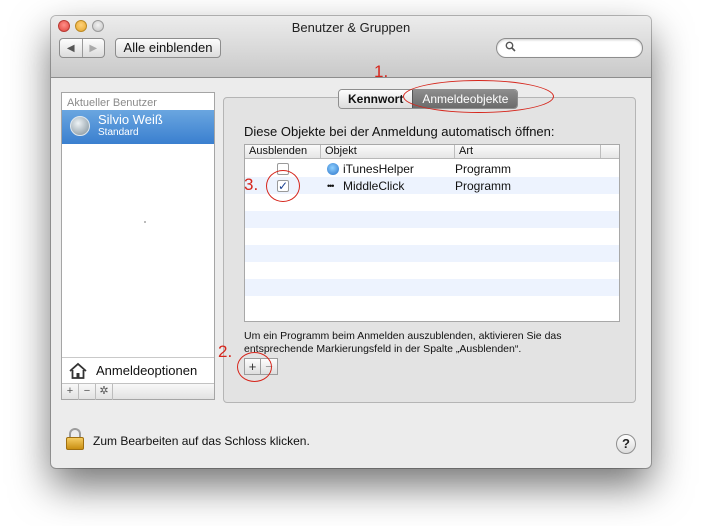 Image resolution: width=702 pixels, height=526 pixels. I want to click on column-header-item: Objekt, so click(388, 151).